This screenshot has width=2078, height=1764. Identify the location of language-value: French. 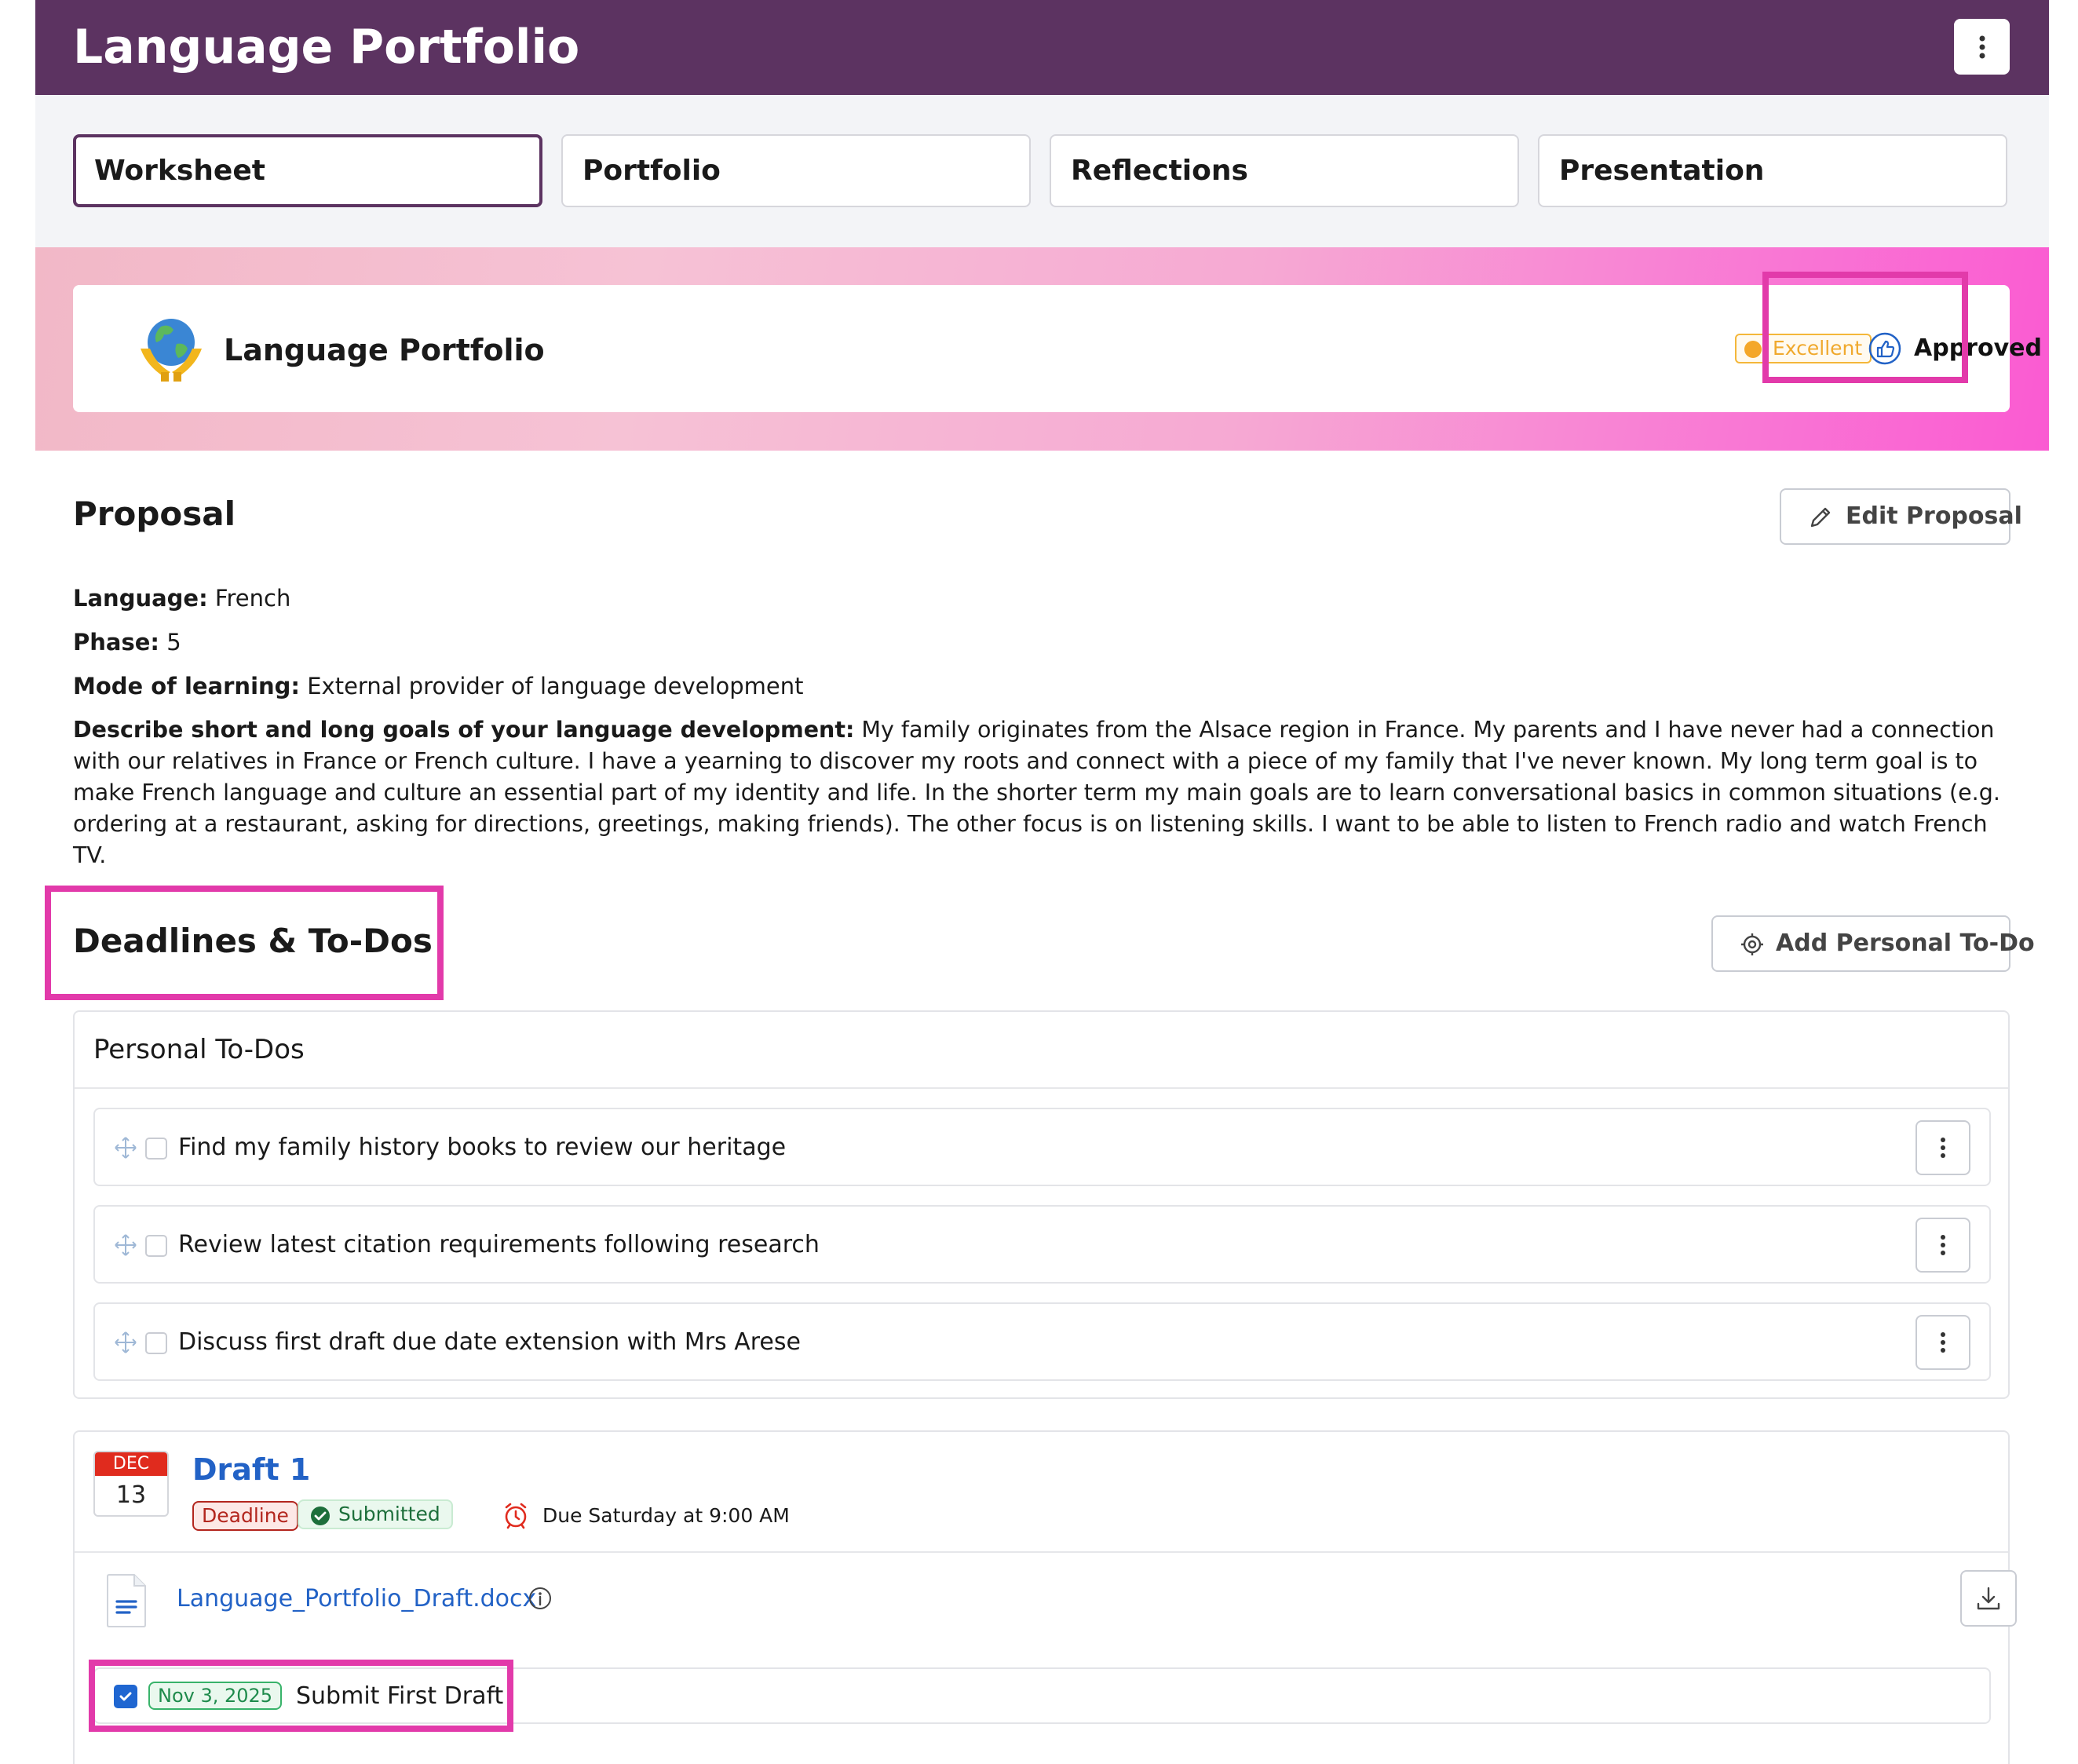
(253, 598).